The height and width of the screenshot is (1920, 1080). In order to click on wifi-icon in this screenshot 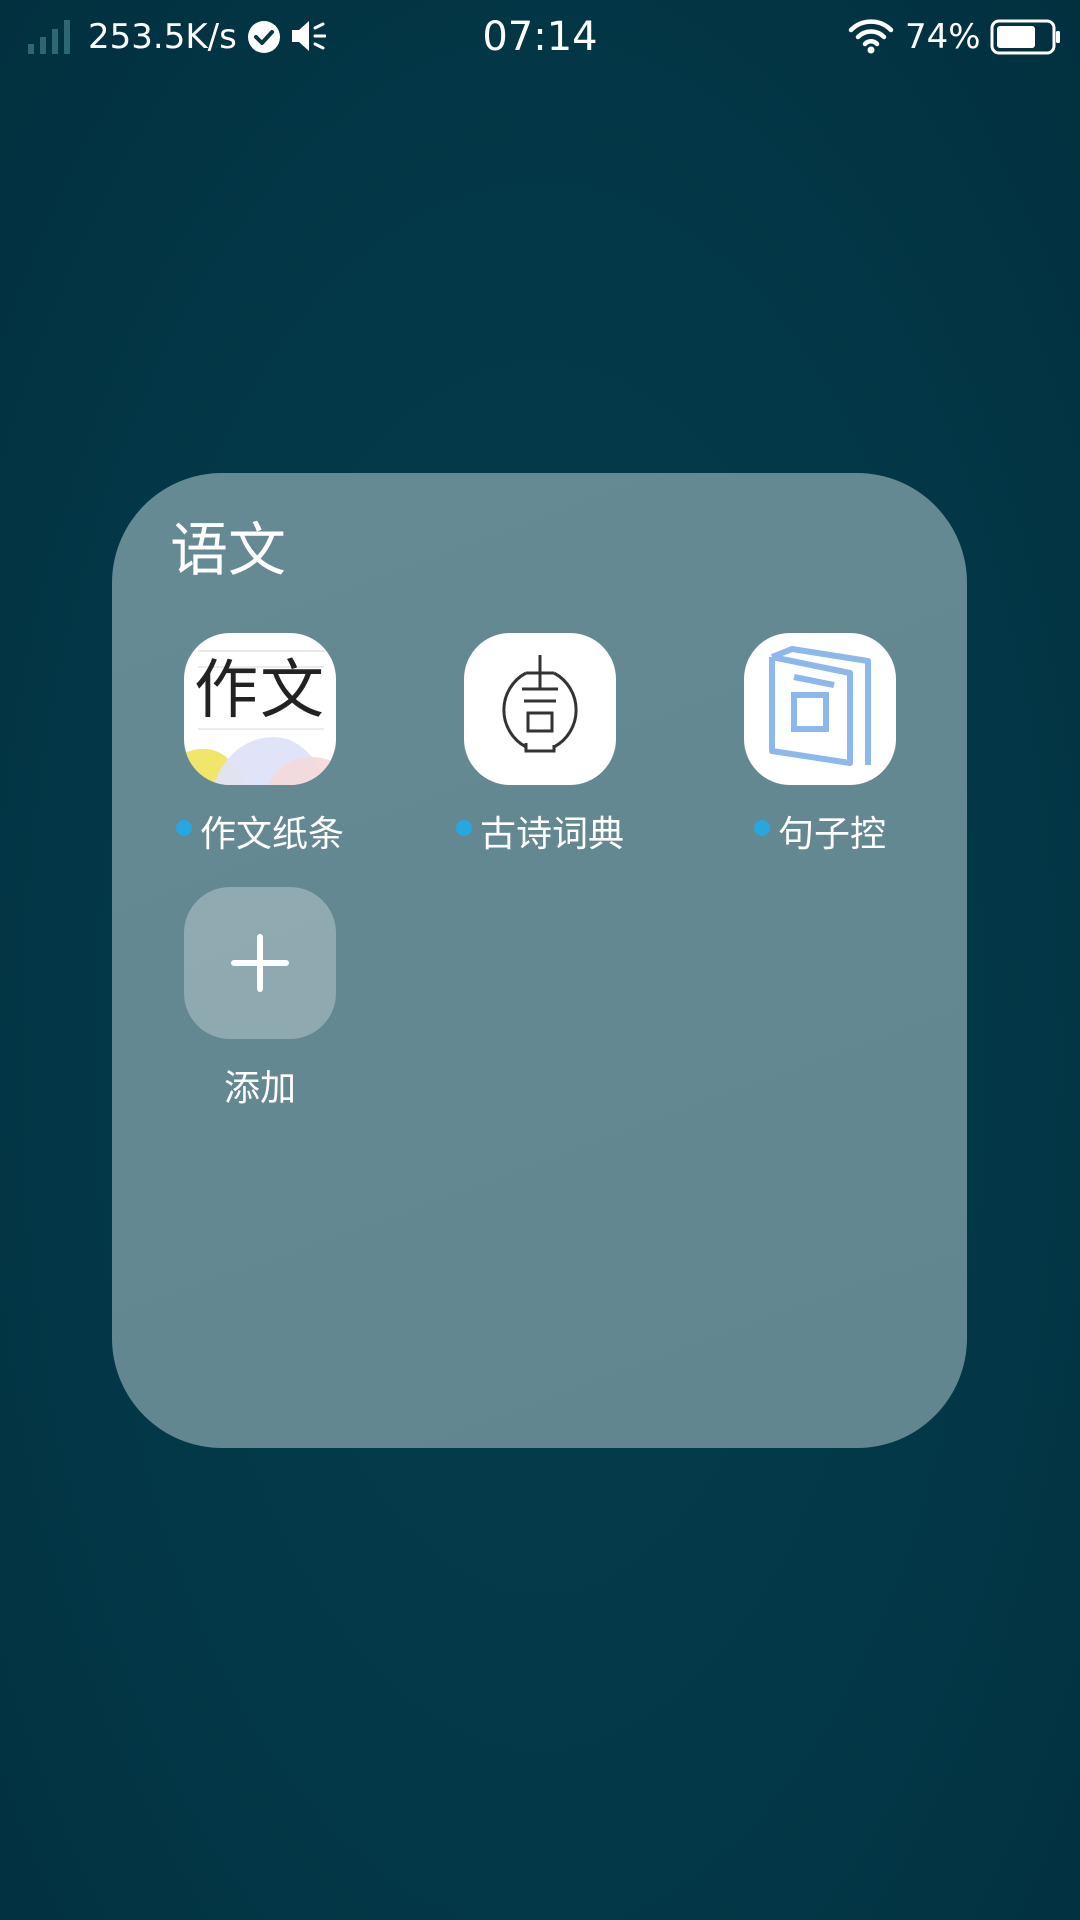, I will do `click(871, 36)`.